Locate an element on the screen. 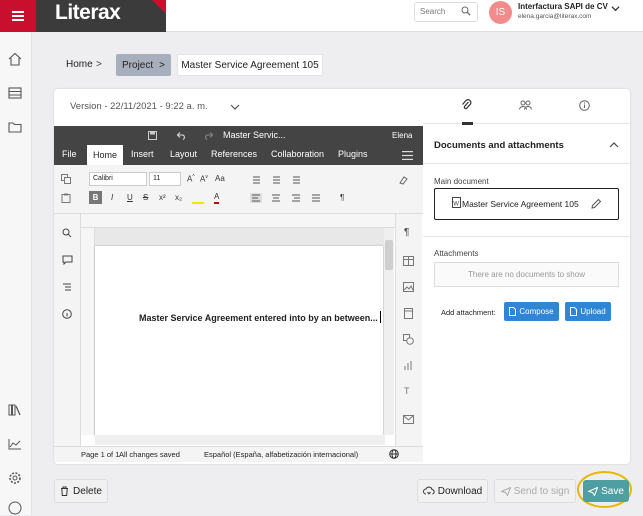  copy-icon is located at coordinates (66, 179).